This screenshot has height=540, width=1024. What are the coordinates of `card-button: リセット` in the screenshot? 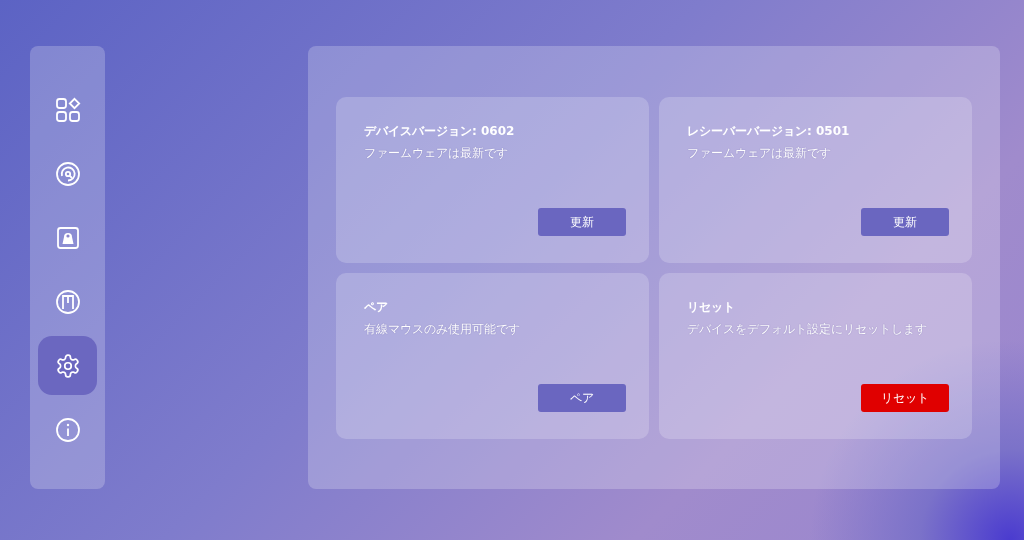 It's located at (905, 398).